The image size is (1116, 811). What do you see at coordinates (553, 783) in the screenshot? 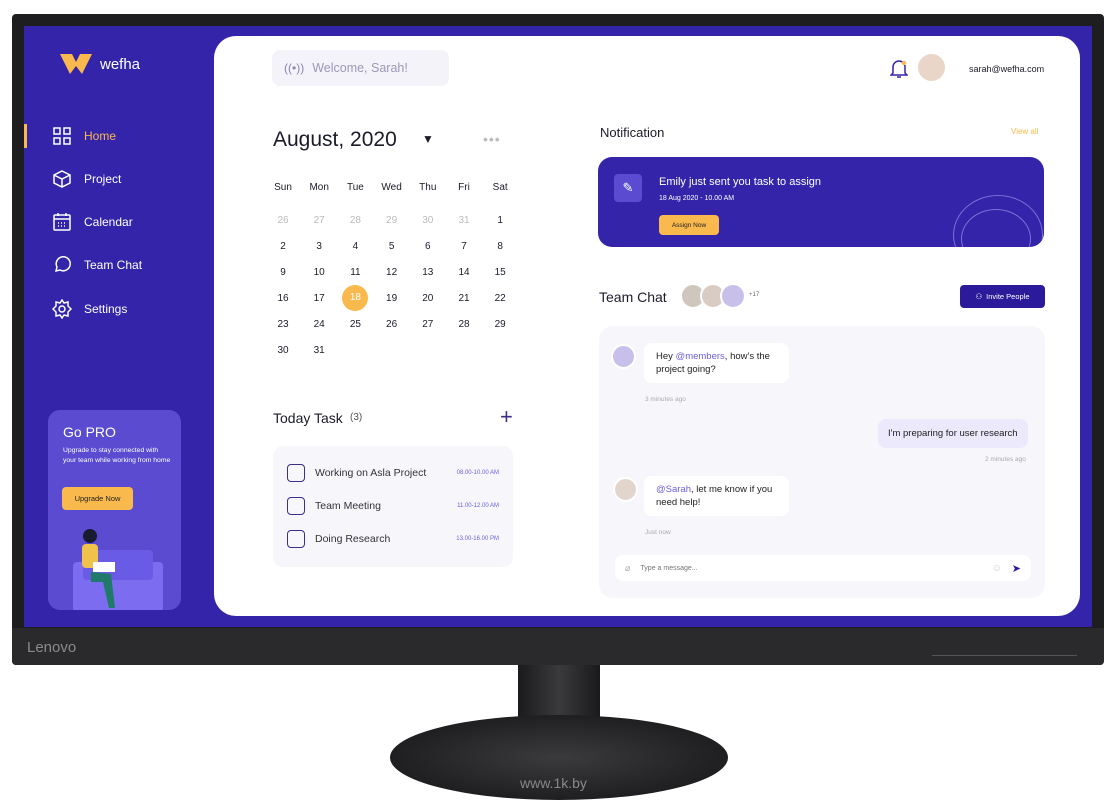
I see `watermark: www.1k.by` at bounding box center [553, 783].